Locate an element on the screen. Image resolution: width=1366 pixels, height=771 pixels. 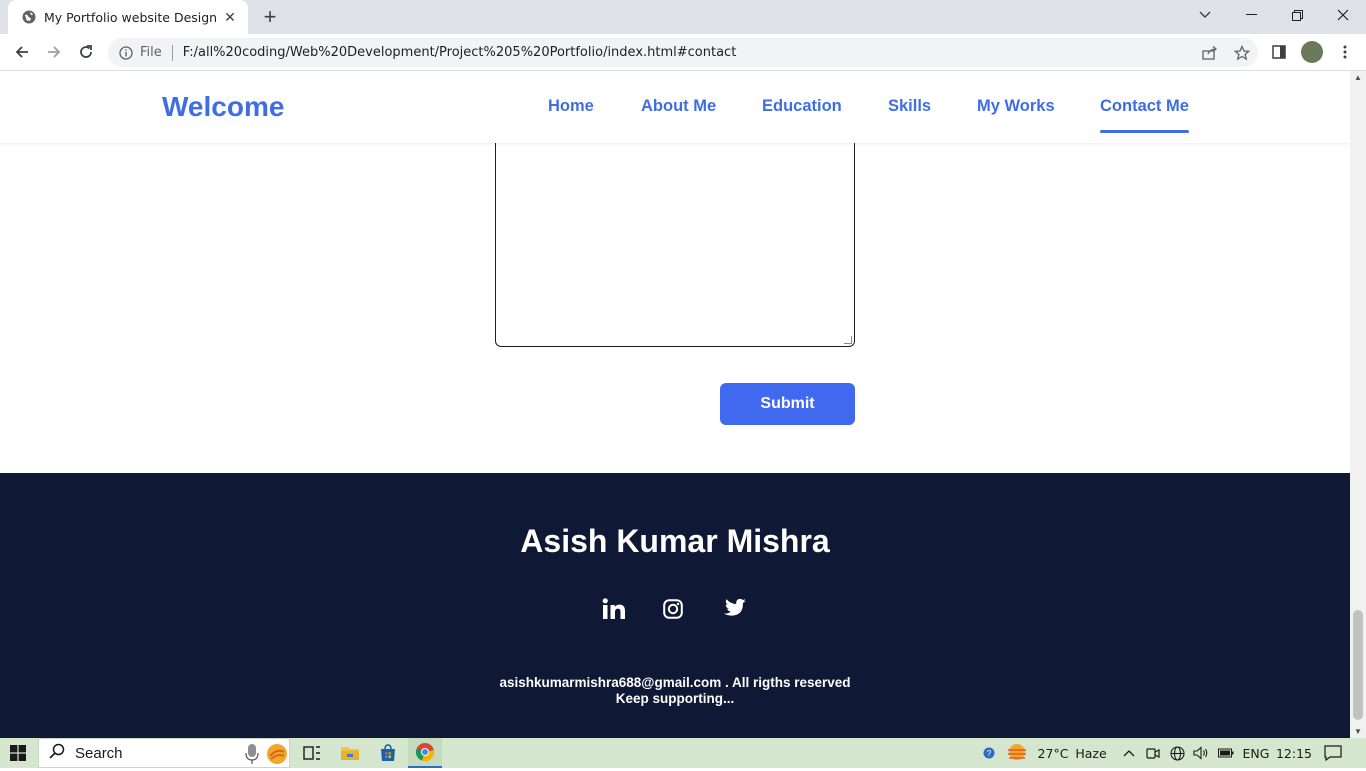
resize-handle is located at coordinates (848, 340).